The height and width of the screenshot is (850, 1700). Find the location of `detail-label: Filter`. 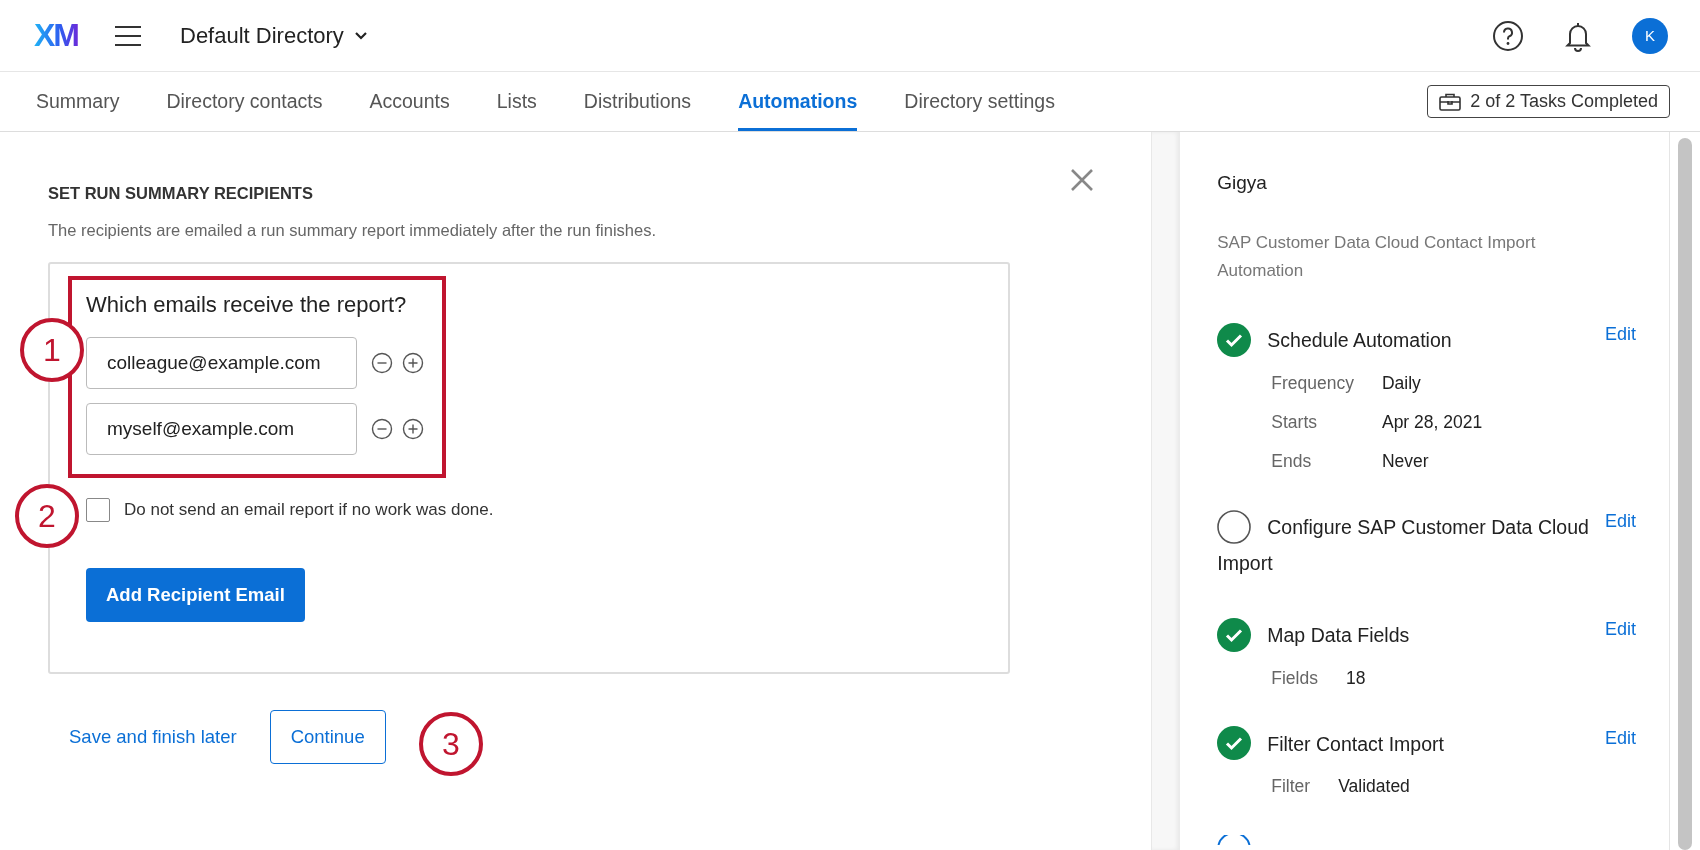

detail-label: Filter is located at coordinates (1291, 787).